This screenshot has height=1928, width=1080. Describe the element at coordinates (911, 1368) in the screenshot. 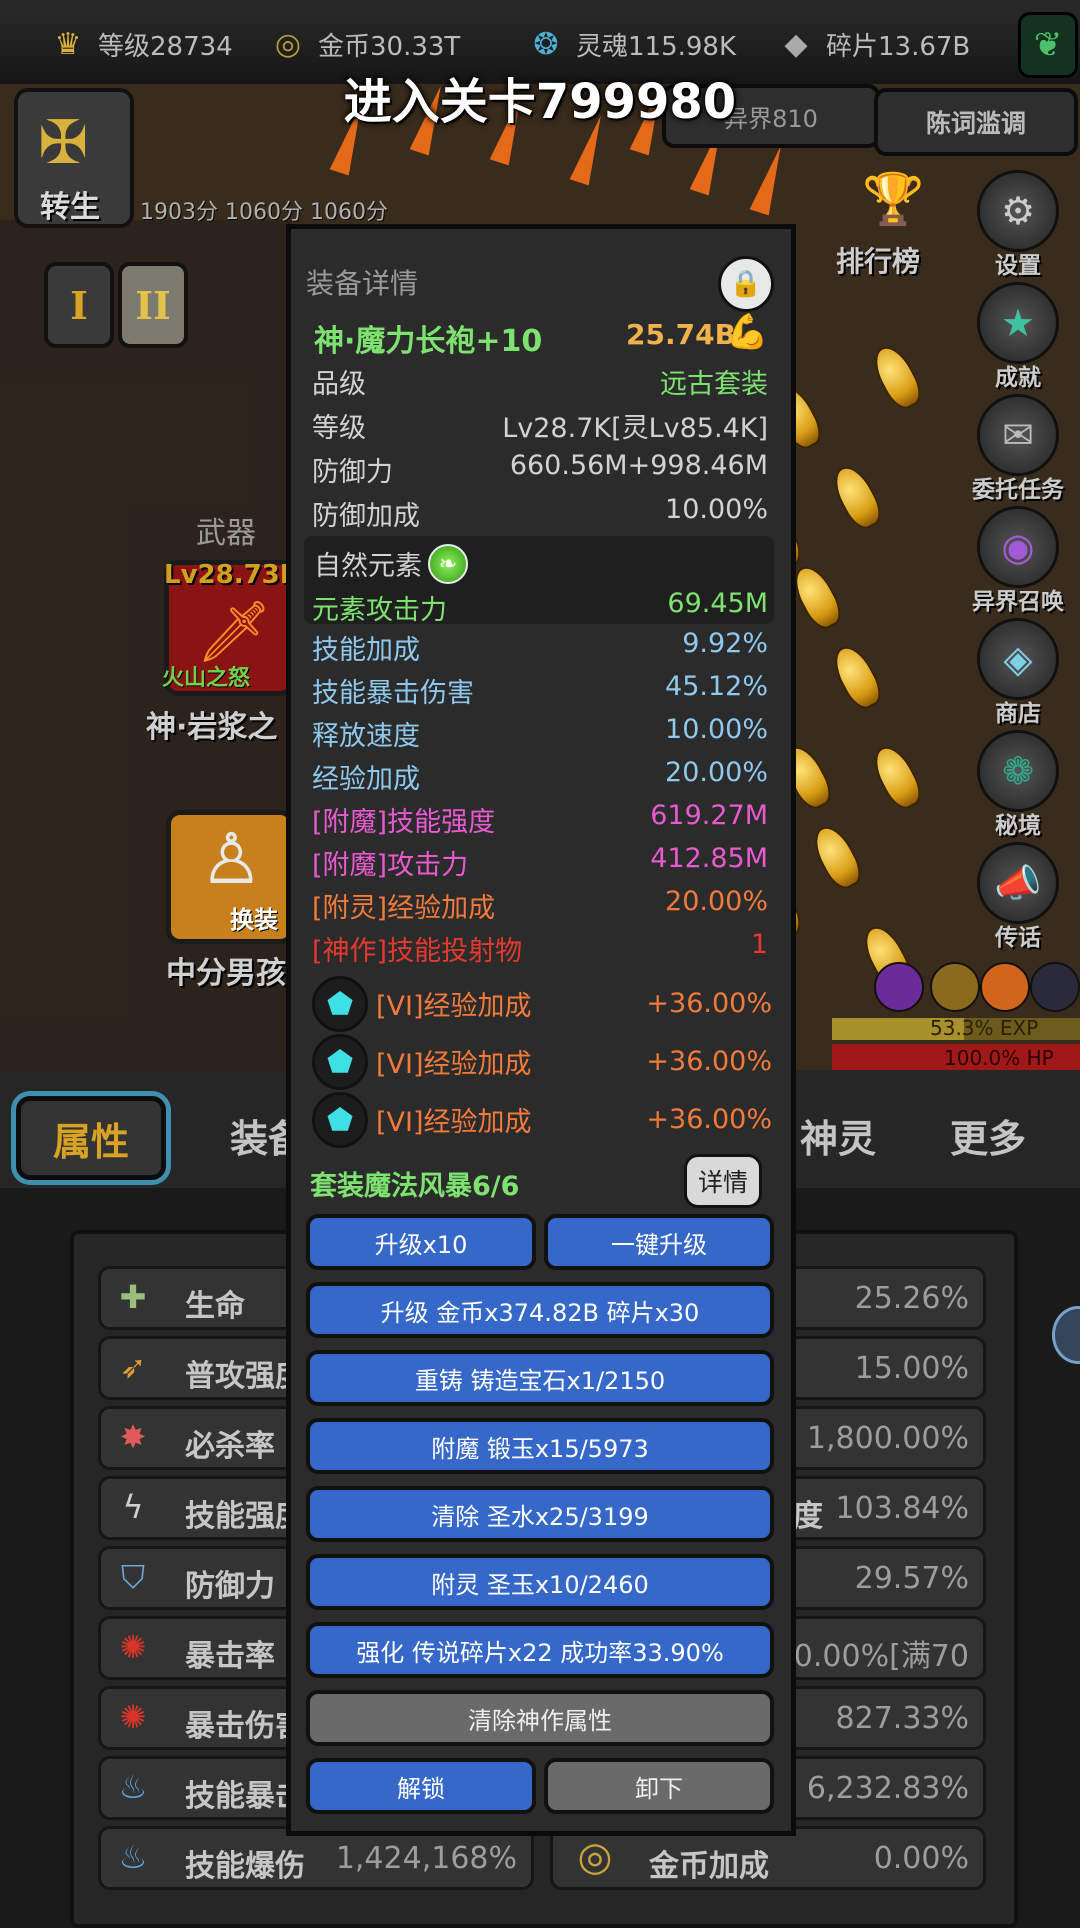

I see `attribute-value: 15.00%` at that location.